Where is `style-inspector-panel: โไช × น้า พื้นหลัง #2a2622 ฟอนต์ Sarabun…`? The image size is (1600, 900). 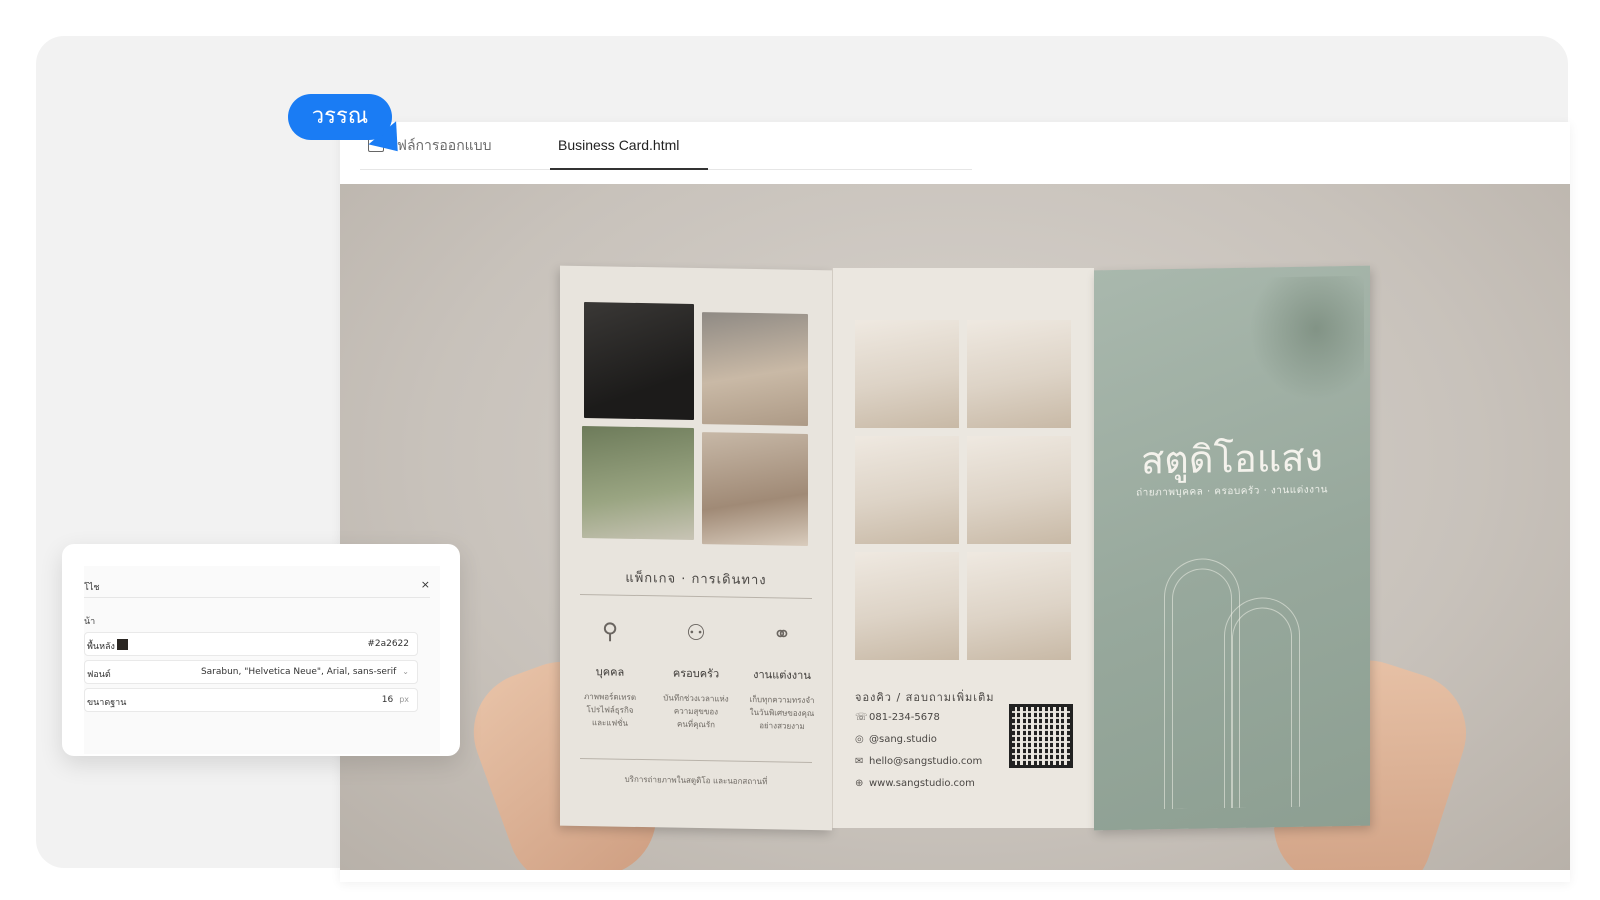 style-inspector-panel: โไช × น้า พื้นหลัง #2a2622 ฟอนต์ Sarabun… is located at coordinates (261, 650).